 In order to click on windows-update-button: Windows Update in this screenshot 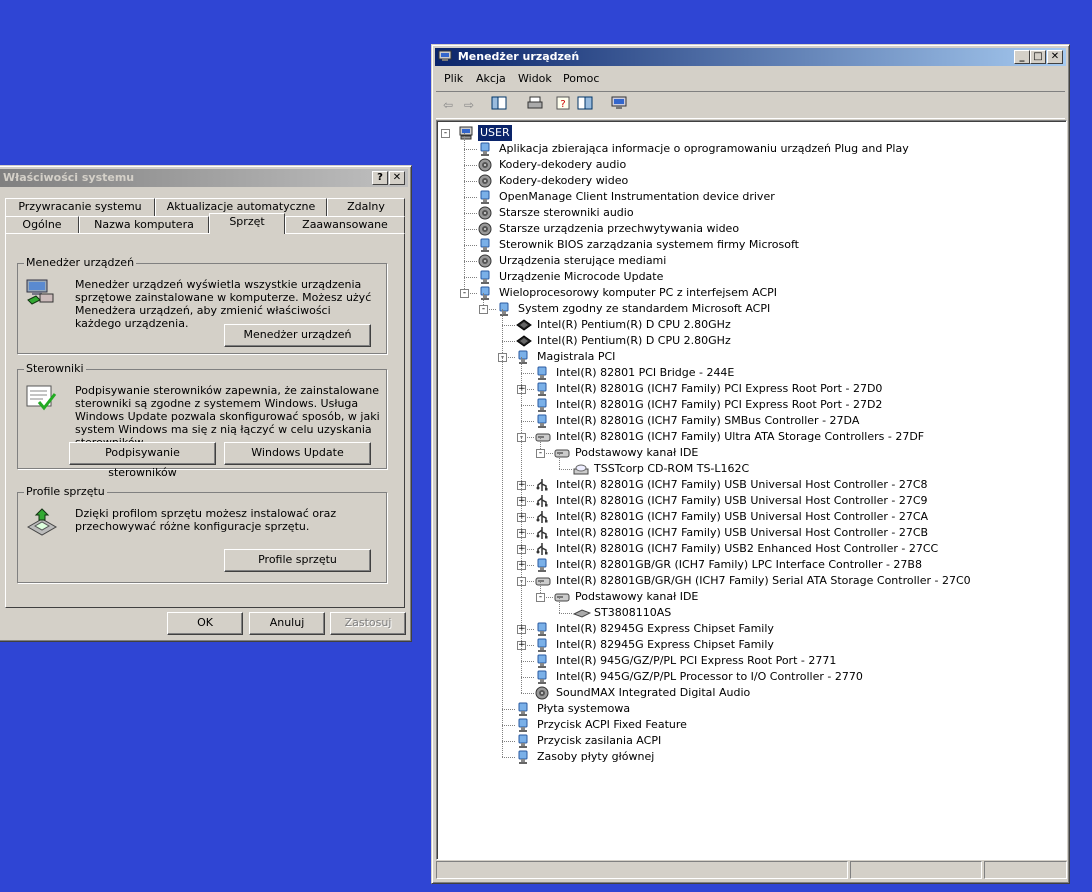, I will do `click(297, 453)`.